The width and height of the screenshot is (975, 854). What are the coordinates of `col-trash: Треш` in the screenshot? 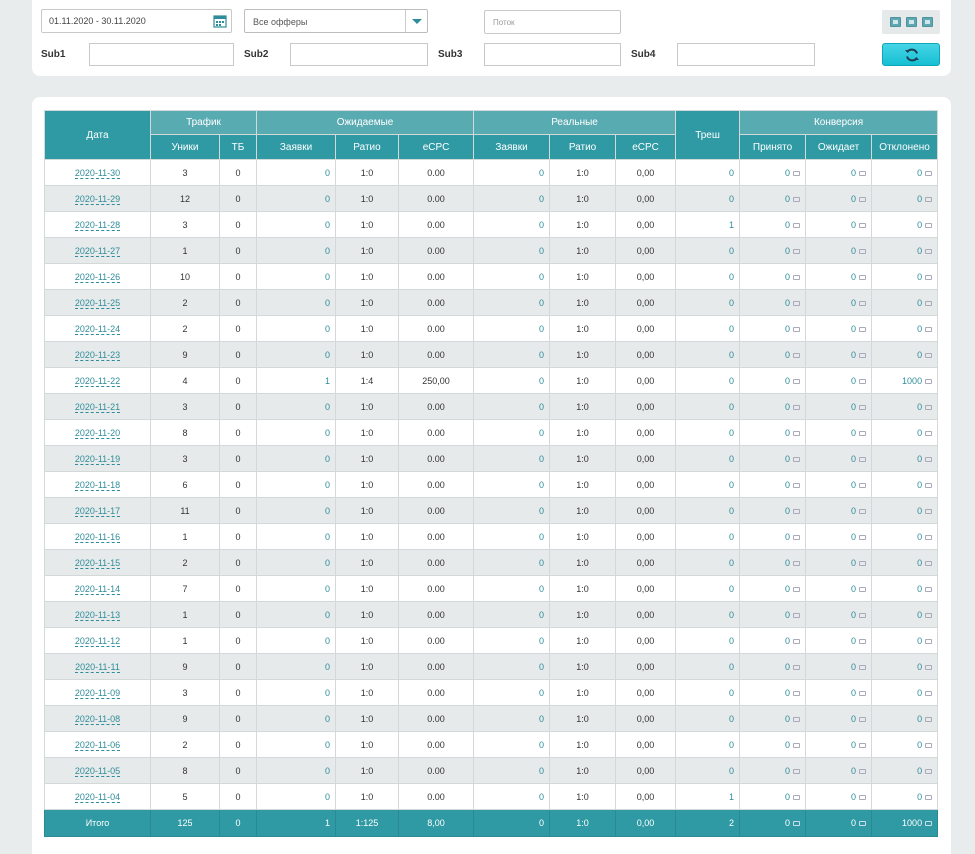 It's located at (708, 135).